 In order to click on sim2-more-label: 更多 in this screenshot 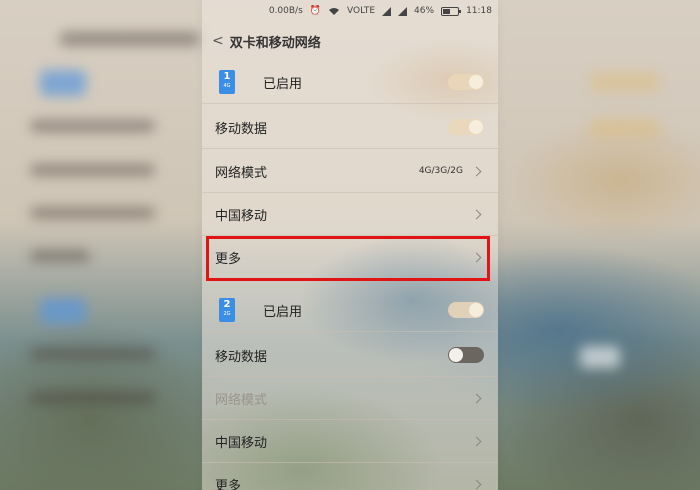, I will do `click(228, 484)`.